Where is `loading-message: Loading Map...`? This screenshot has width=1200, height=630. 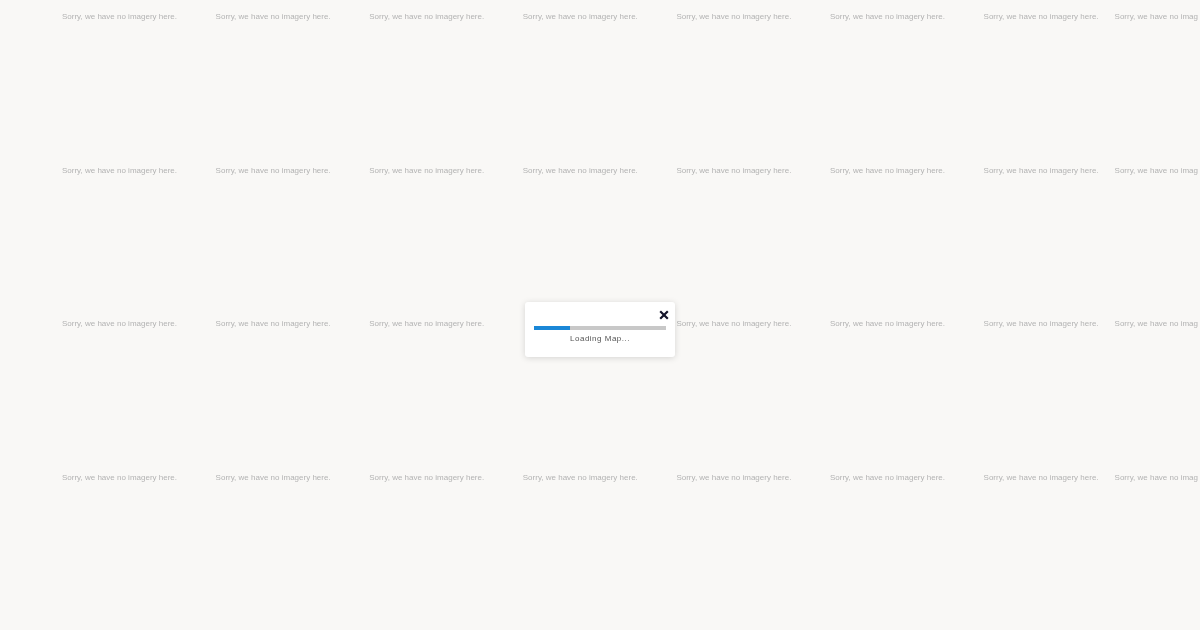 loading-message: Loading Map... is located at coordinates (600, 339).